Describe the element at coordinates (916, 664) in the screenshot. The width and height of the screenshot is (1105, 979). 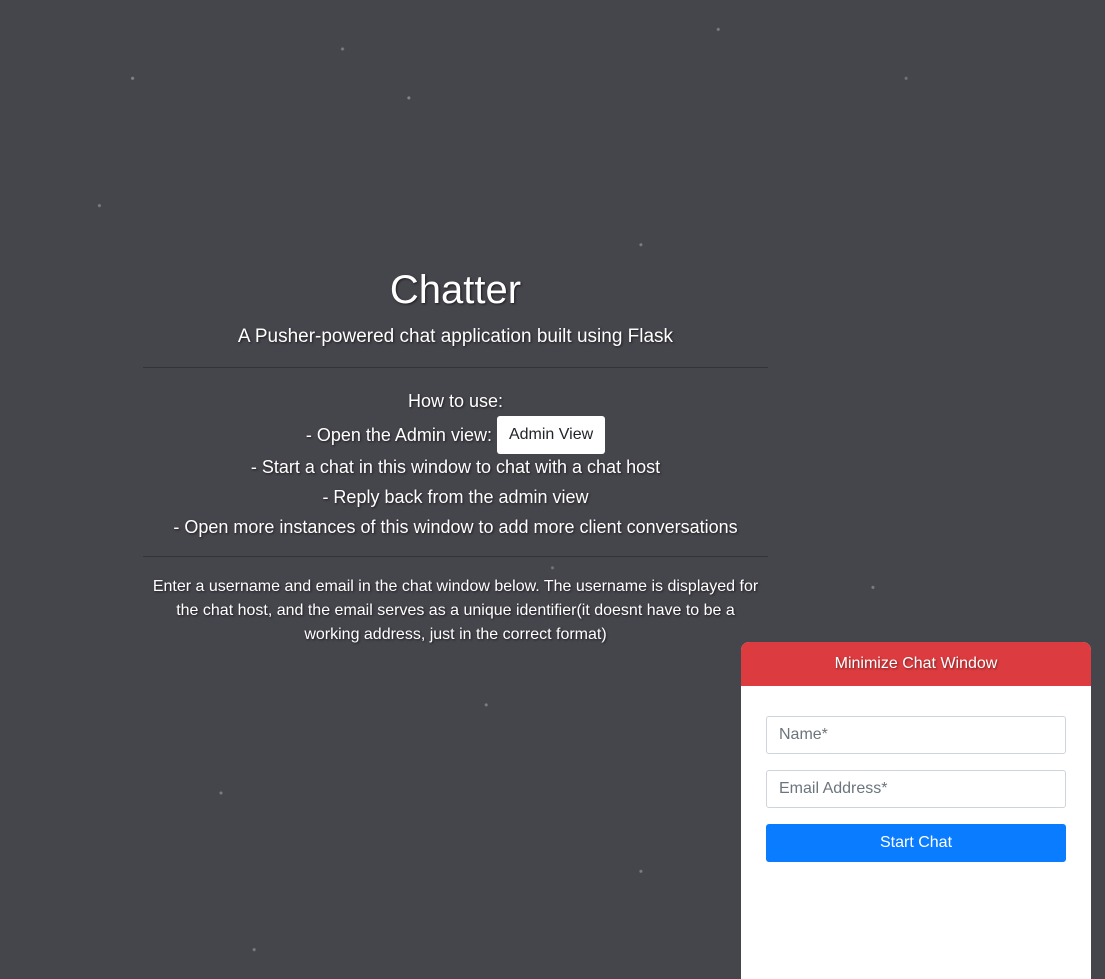
I see `minimize-chat-window-button: Minimize Chat Window` at that location.